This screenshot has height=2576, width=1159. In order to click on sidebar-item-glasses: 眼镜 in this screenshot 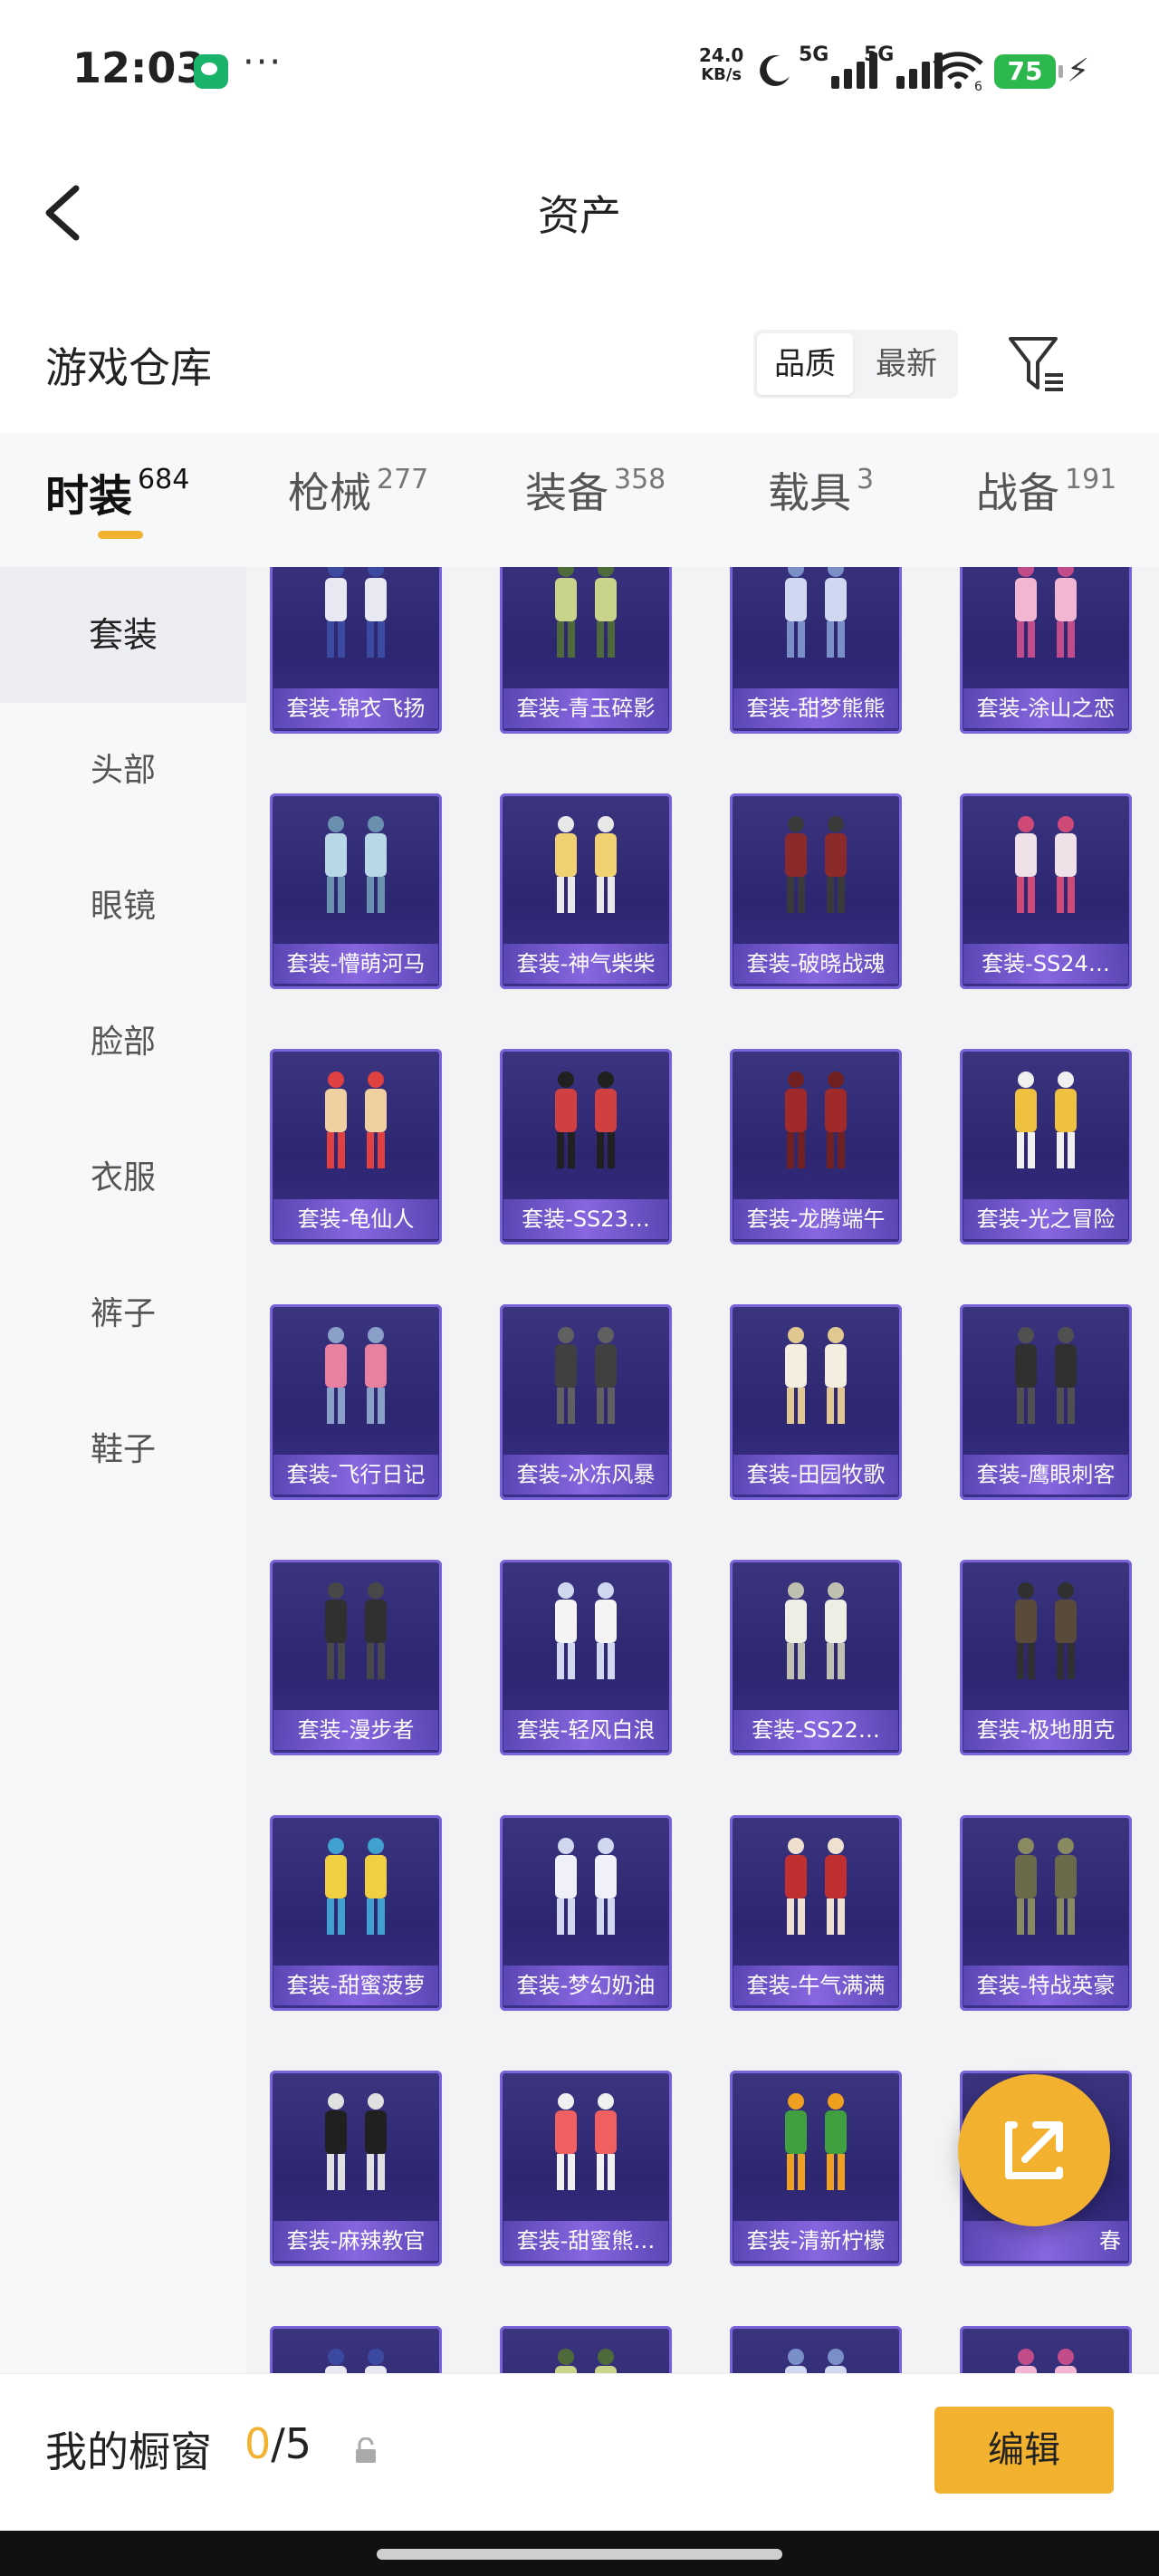, I will do `click(123, 907)`.